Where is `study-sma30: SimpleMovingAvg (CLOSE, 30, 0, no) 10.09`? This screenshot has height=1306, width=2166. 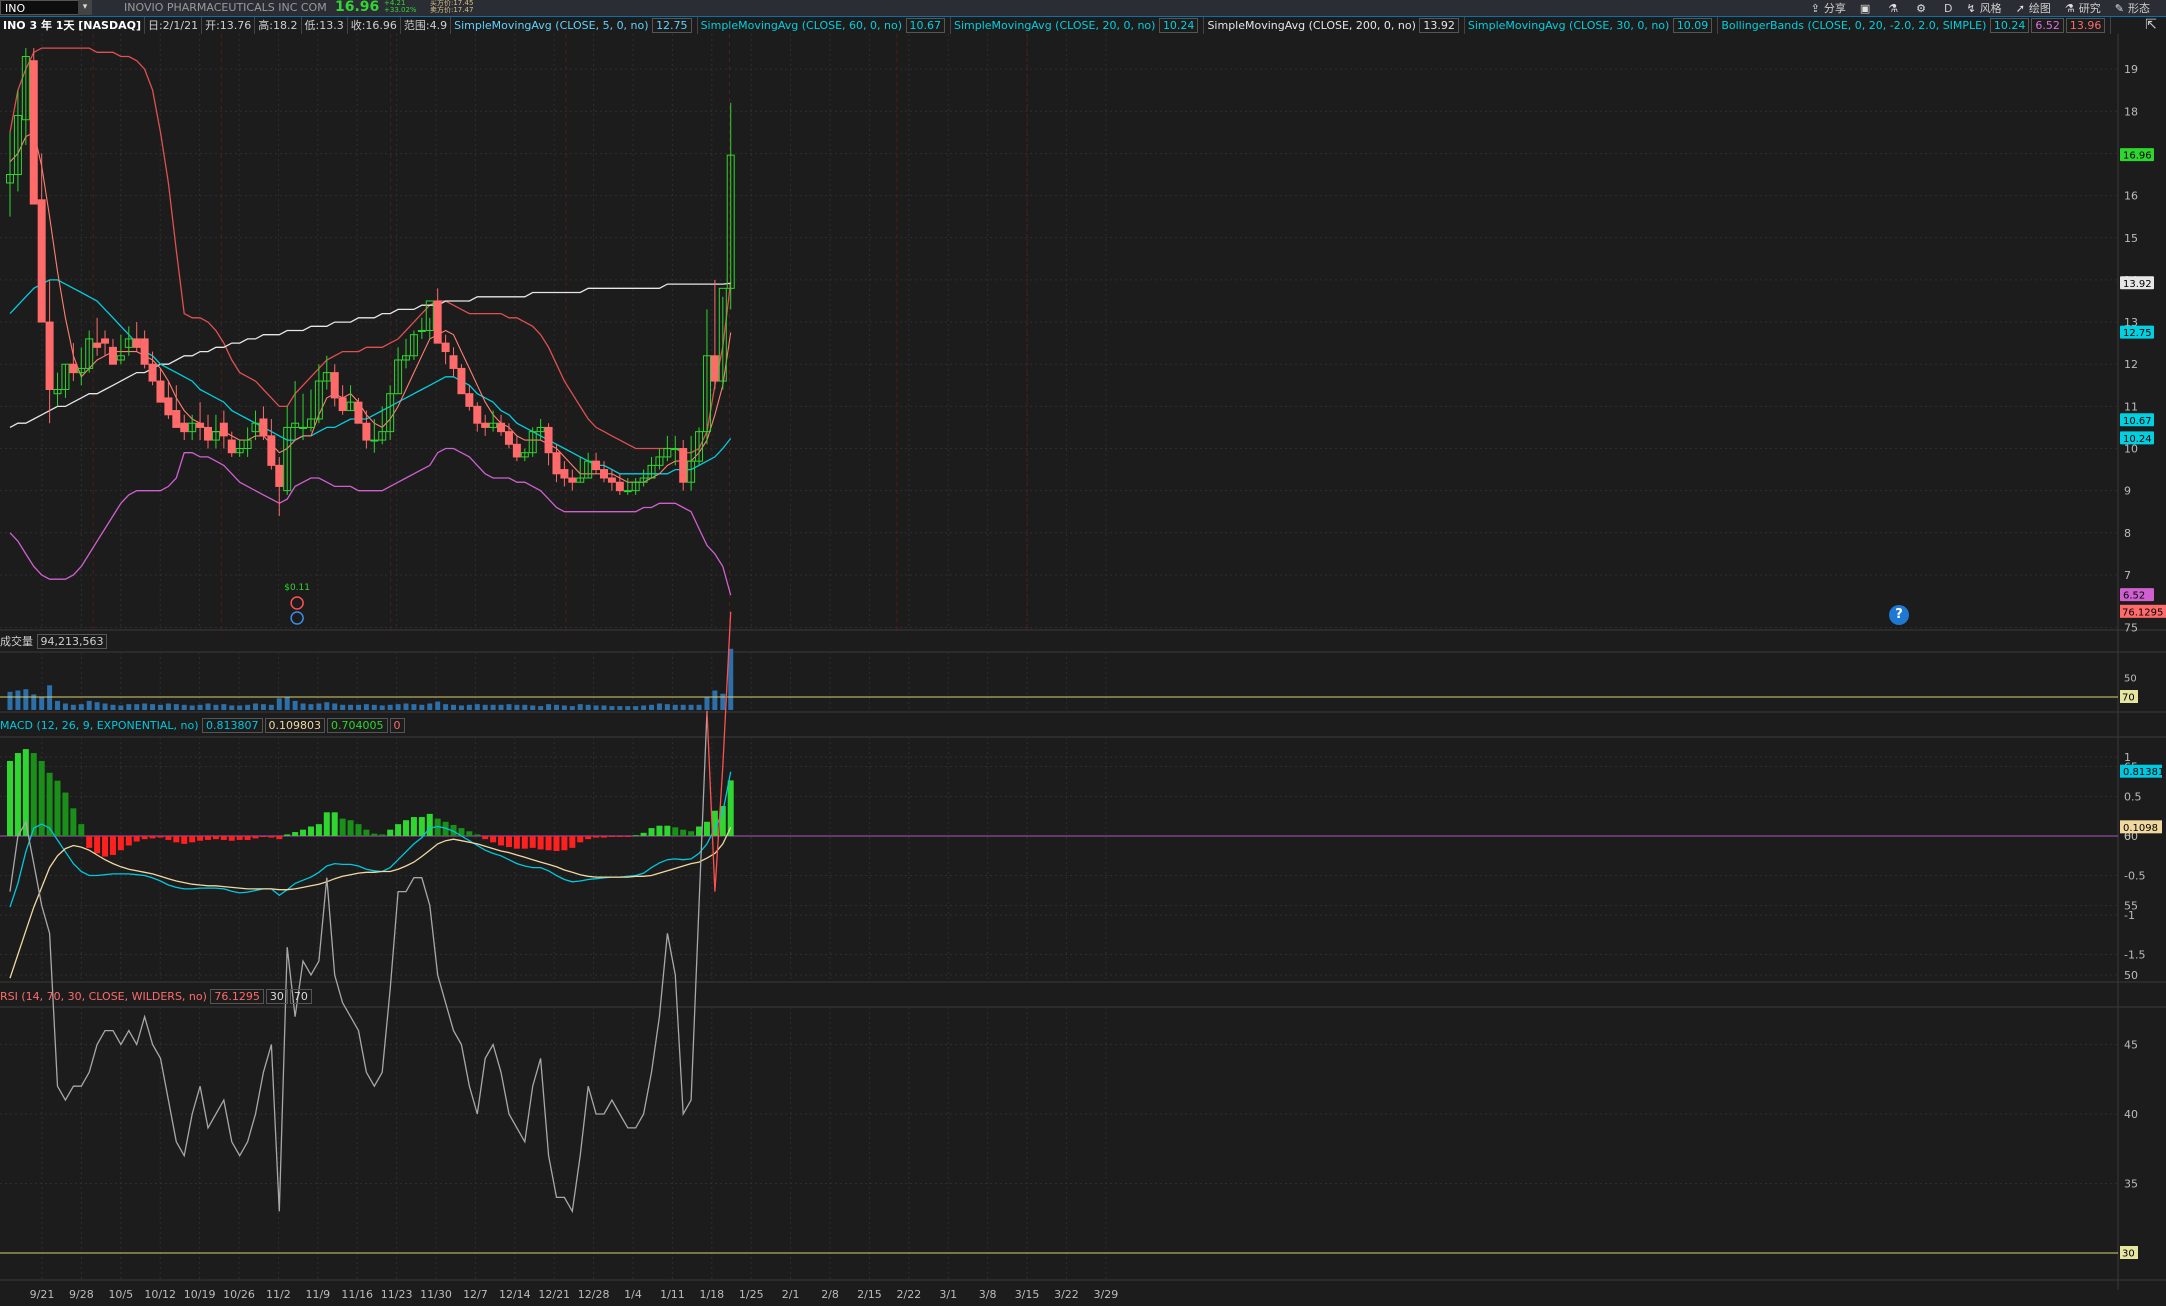
study-sma30: SimpleMovingAvg (CLOSE, 30, 0, no) 10.09 is located at coordinates (1592, 25).